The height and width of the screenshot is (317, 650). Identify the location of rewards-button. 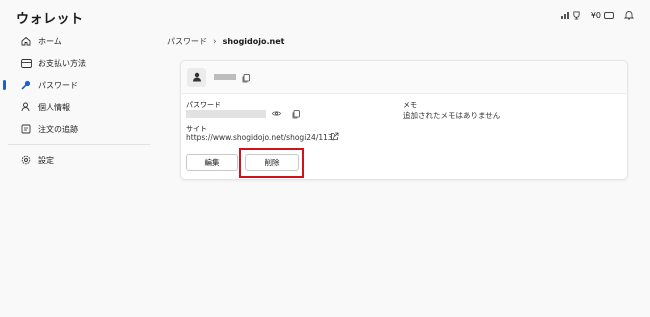
(570, 15).